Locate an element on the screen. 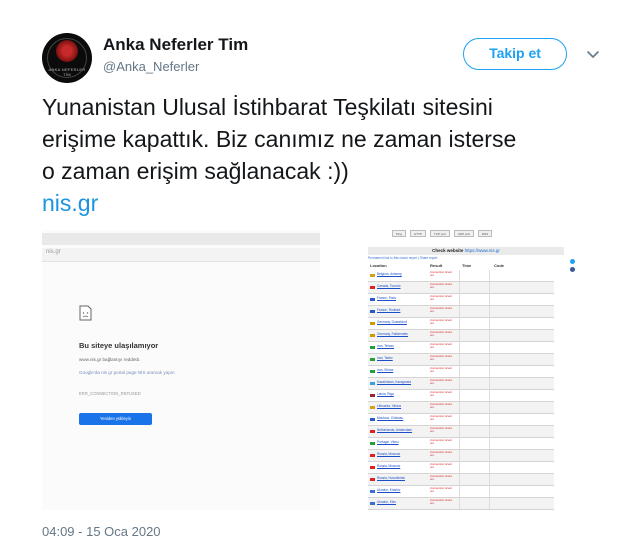 The image size is (640, 546). chevron-down-icon is located at coordinates (593, 54).